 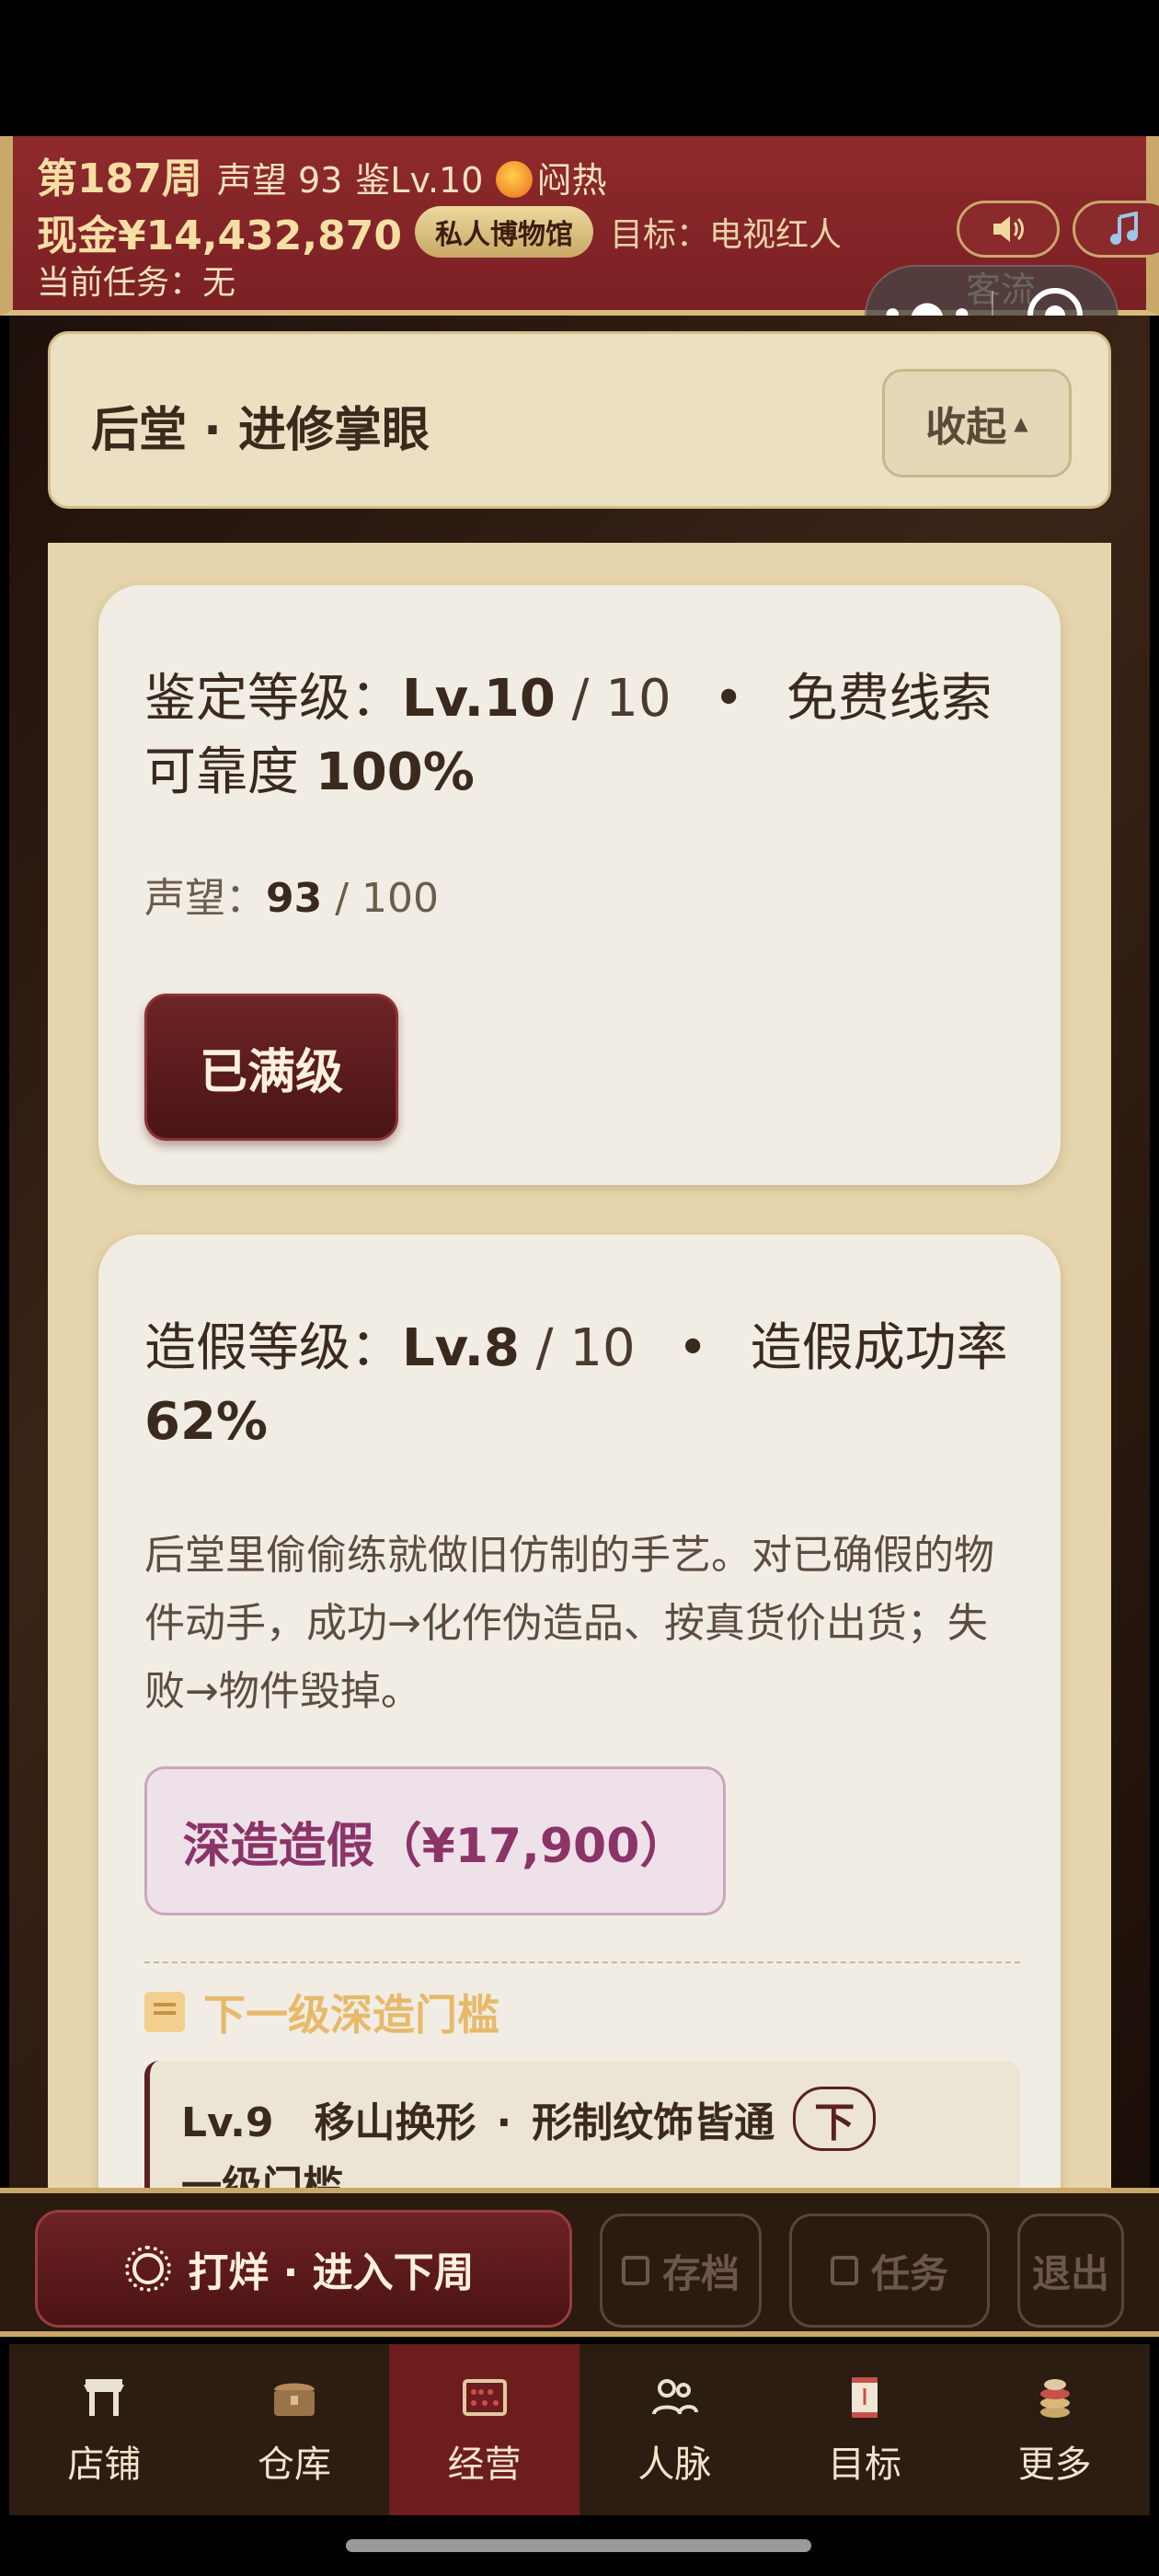 What do you see at coordinates (635, 2270) in the screenshot?
I see `floppy-disk-icon` at bounding box center [635, 2270].